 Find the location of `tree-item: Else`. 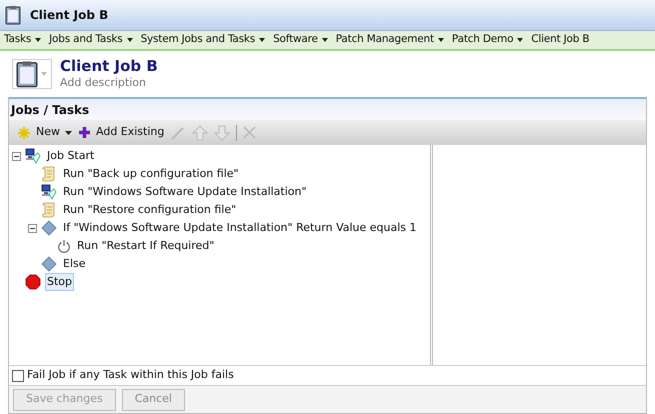

tree-item: Else is located at coordinates (74, 264).